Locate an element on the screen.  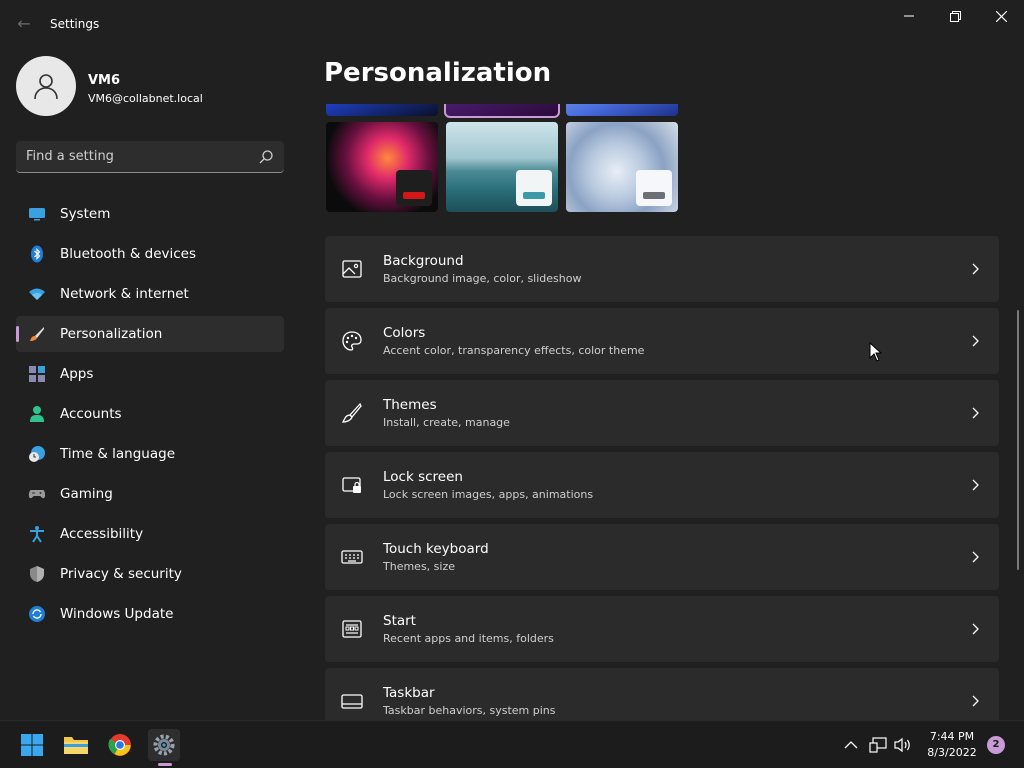
themes-card: Themes Install, create, manage is located at coordinates (662, 413).